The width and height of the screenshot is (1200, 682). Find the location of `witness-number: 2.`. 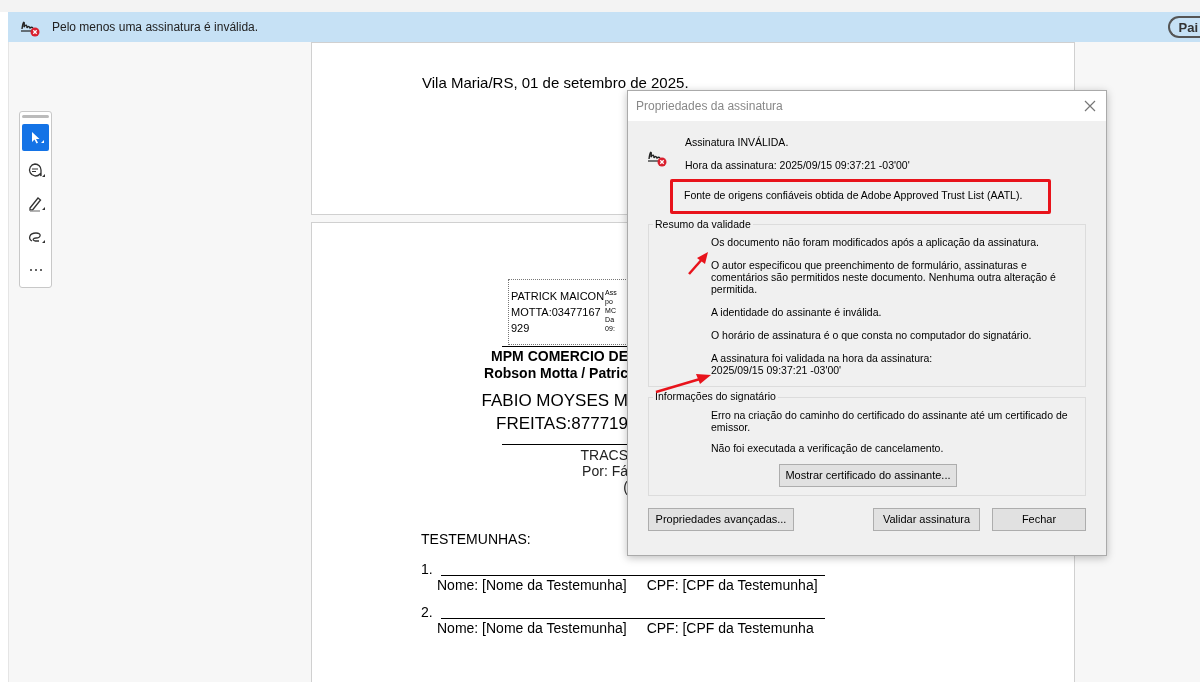

witness-number: 2. is located at coordinates (427, 612).